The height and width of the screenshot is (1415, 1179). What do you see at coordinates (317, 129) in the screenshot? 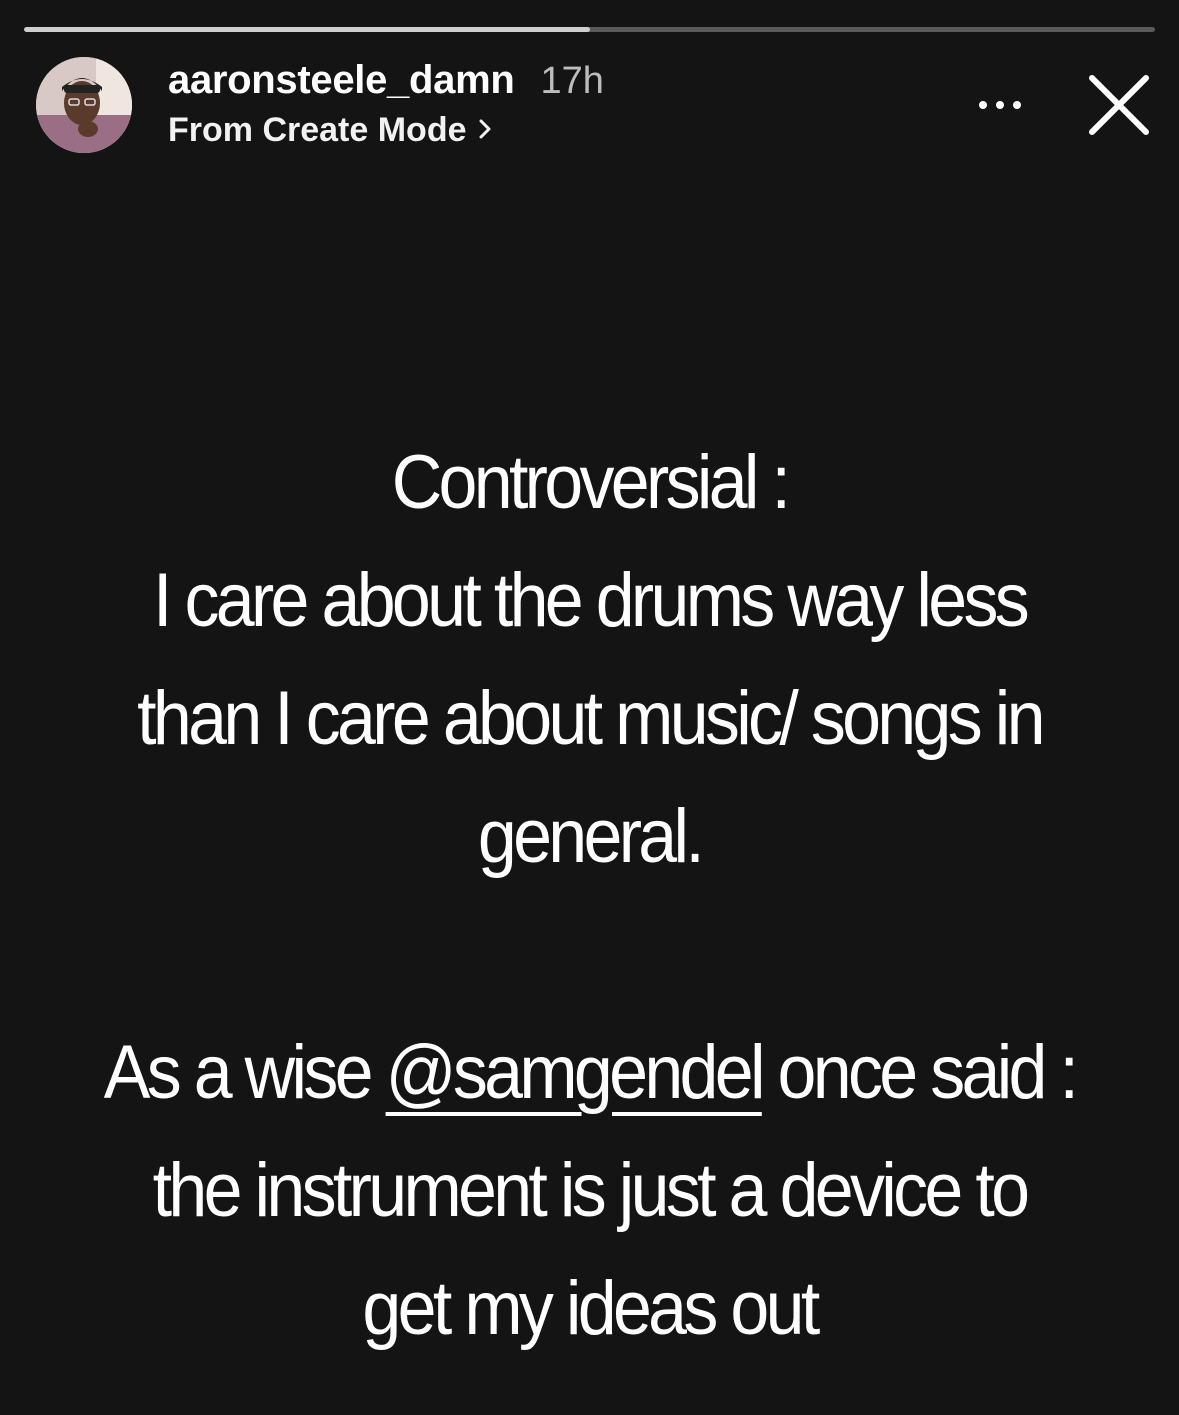
I see `create-mode-label: From Create Mode` at bounding box center [317, 129].